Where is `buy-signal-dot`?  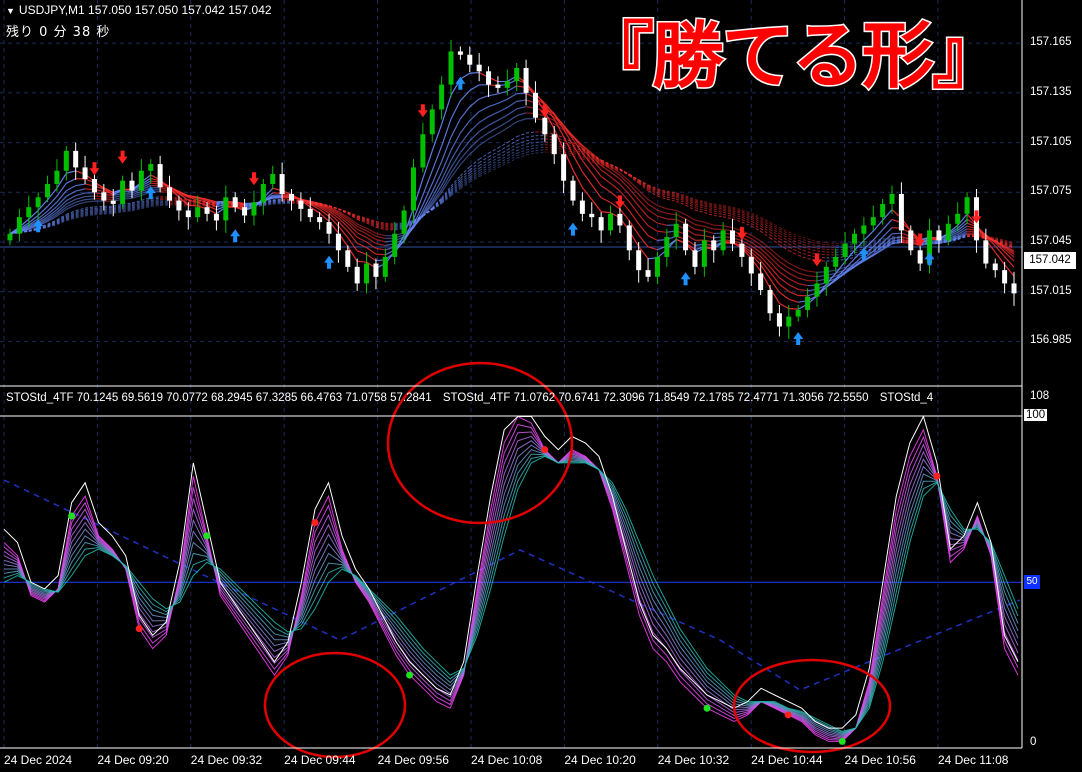
buy-signal-dot is located at coordinates (207, 536).